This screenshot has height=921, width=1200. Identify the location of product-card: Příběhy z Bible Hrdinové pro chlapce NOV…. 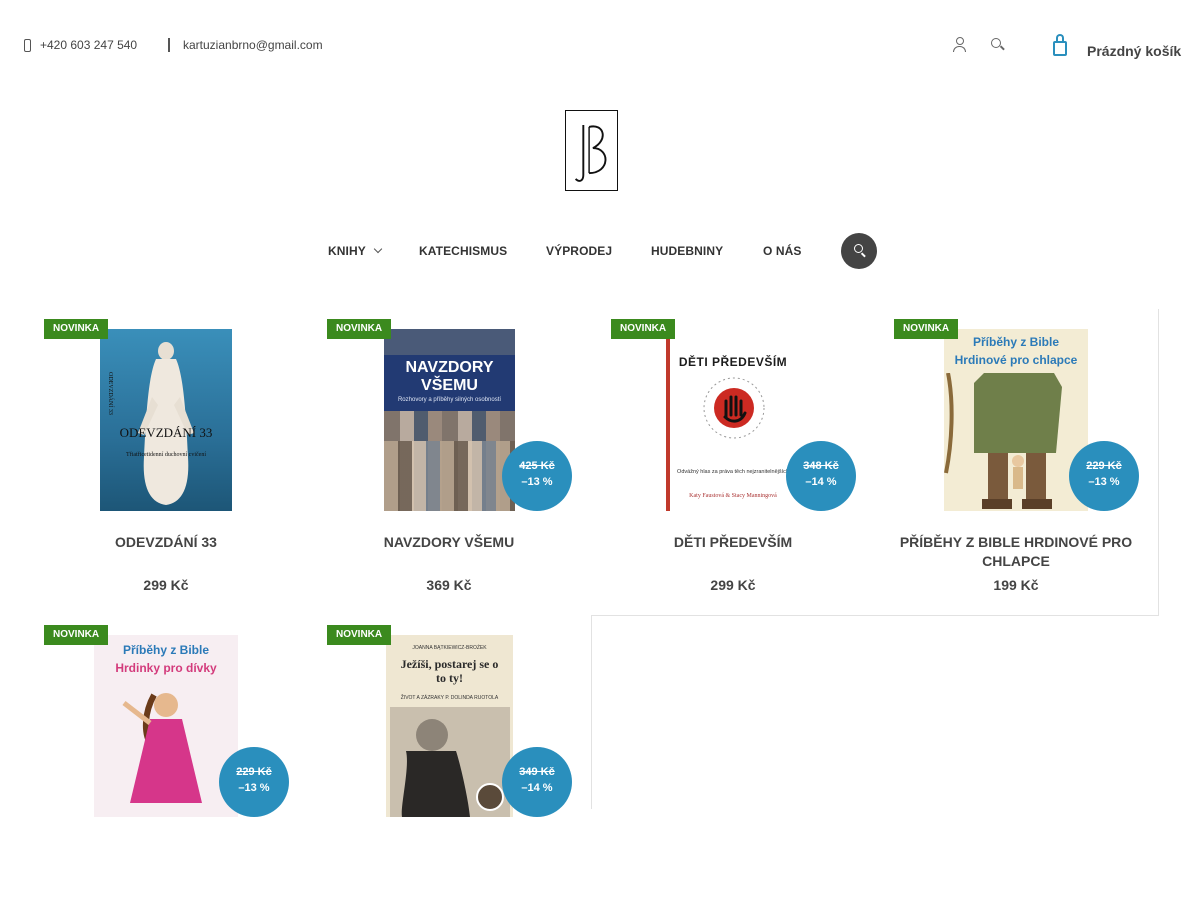
(1016, 462).